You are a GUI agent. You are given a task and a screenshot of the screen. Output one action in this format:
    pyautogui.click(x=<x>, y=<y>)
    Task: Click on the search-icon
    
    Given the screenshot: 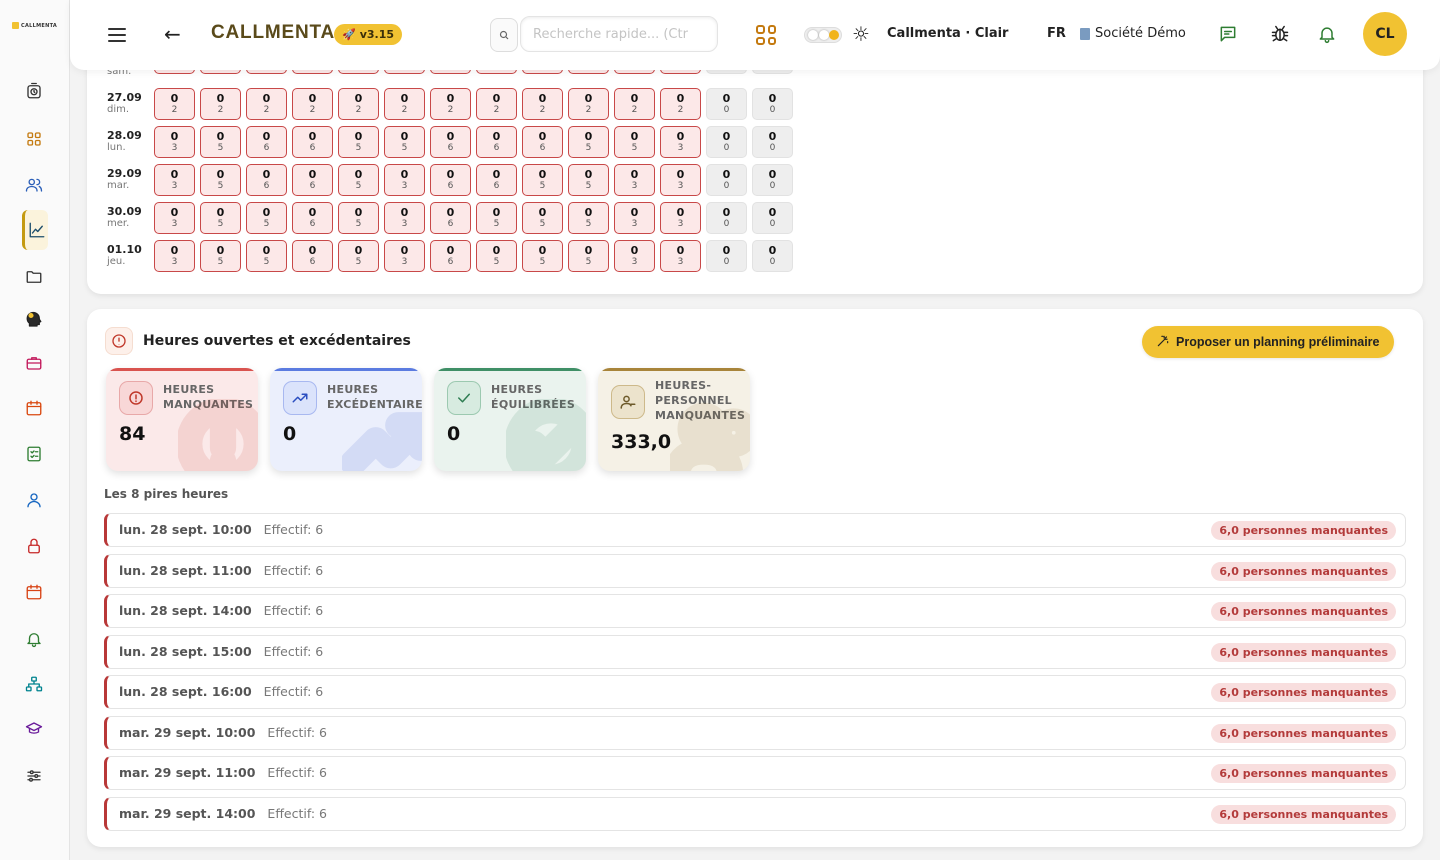 What is the action you would take?
    pyautogui.click(x=504, y=35)
    